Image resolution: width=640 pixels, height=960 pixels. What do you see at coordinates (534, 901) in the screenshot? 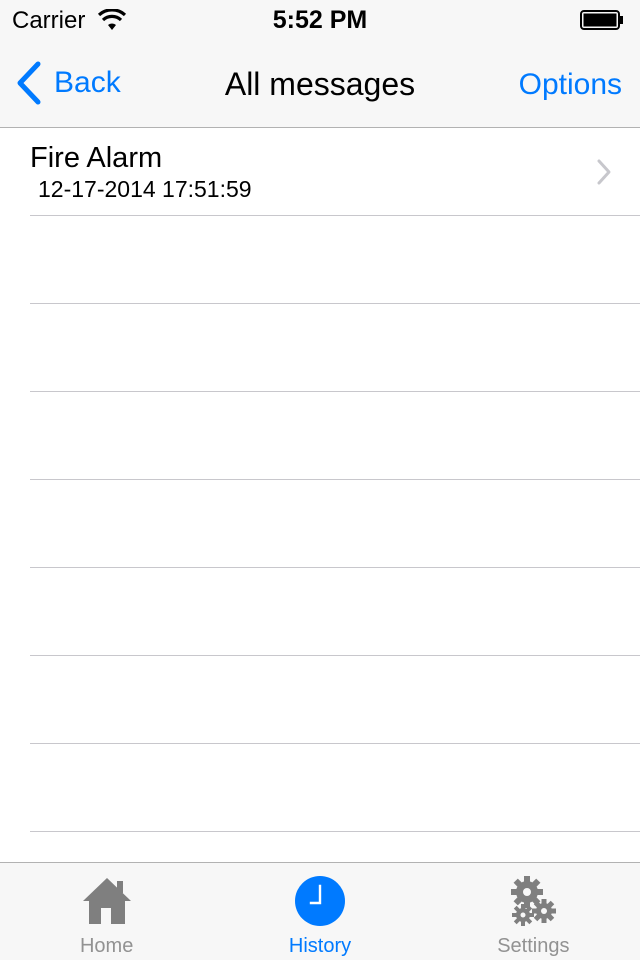
I see `gears-icon` at bounding box center [534, 901].